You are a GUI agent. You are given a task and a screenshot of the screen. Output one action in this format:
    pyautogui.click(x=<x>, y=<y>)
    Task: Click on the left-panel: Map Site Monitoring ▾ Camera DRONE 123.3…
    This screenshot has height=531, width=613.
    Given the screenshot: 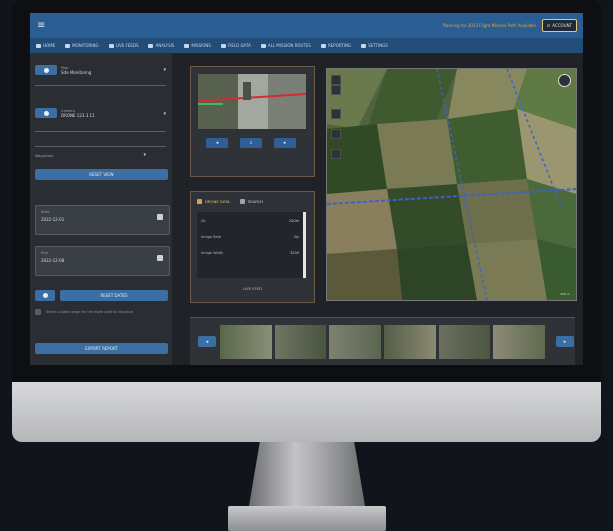 What is the action you would take?
    pyautogui.click(x=101, y=209)
    